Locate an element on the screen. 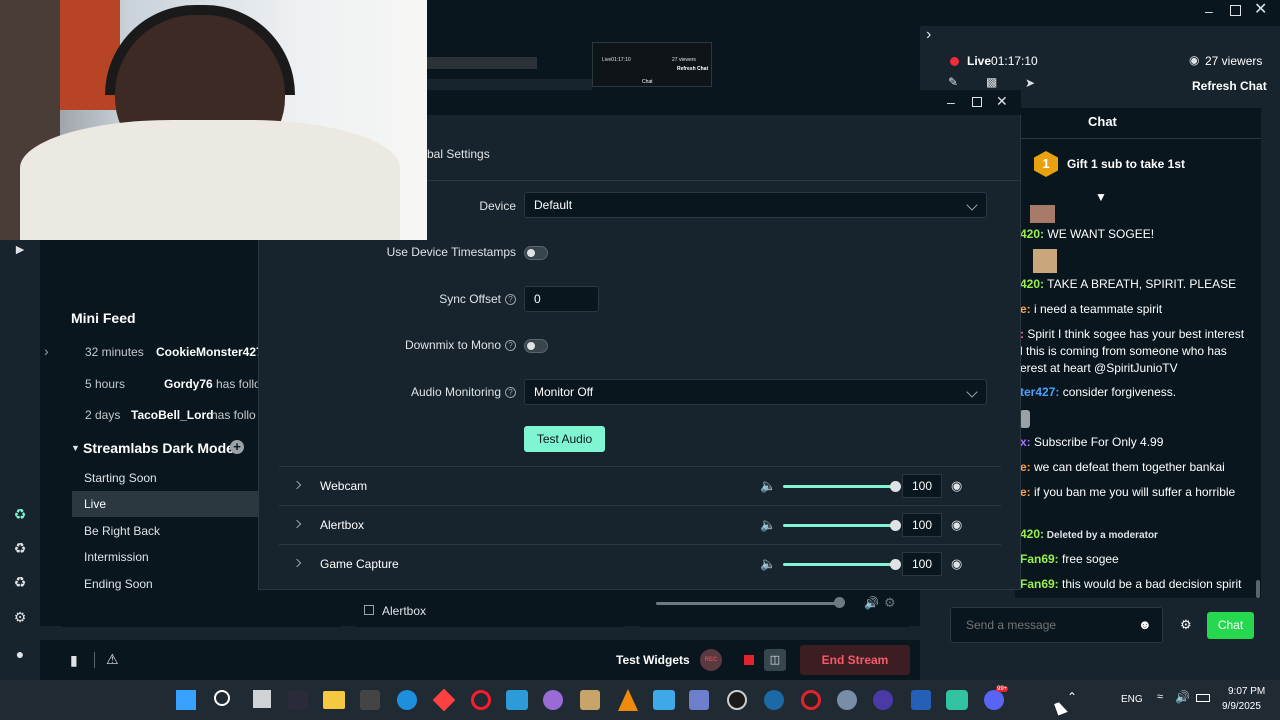  discord-icon is located at coordinates (994, 700).